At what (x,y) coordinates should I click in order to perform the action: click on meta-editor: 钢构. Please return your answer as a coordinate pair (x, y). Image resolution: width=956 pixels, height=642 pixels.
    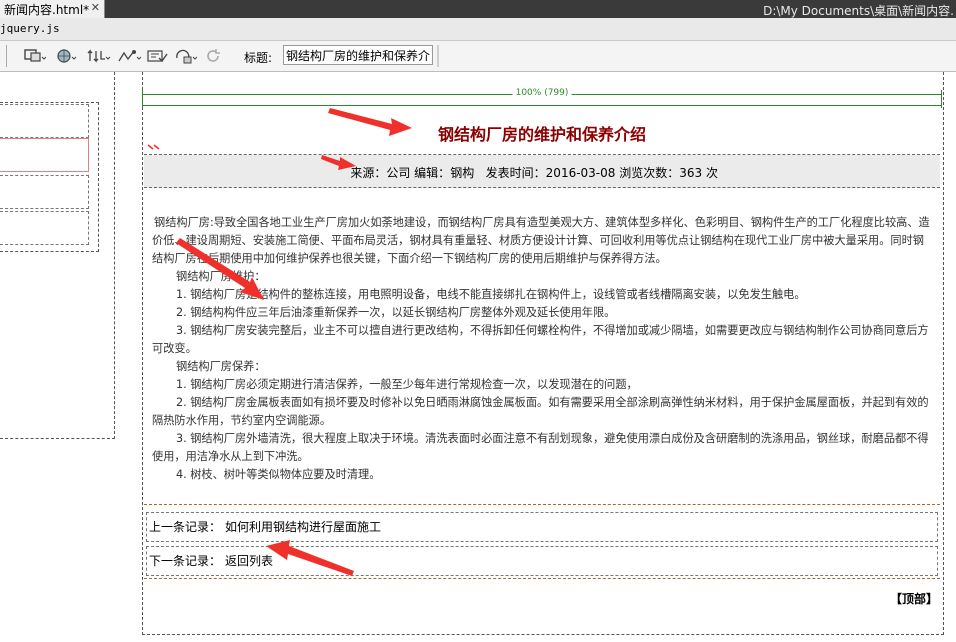
    Looking at the image, I should click on (462, 173).